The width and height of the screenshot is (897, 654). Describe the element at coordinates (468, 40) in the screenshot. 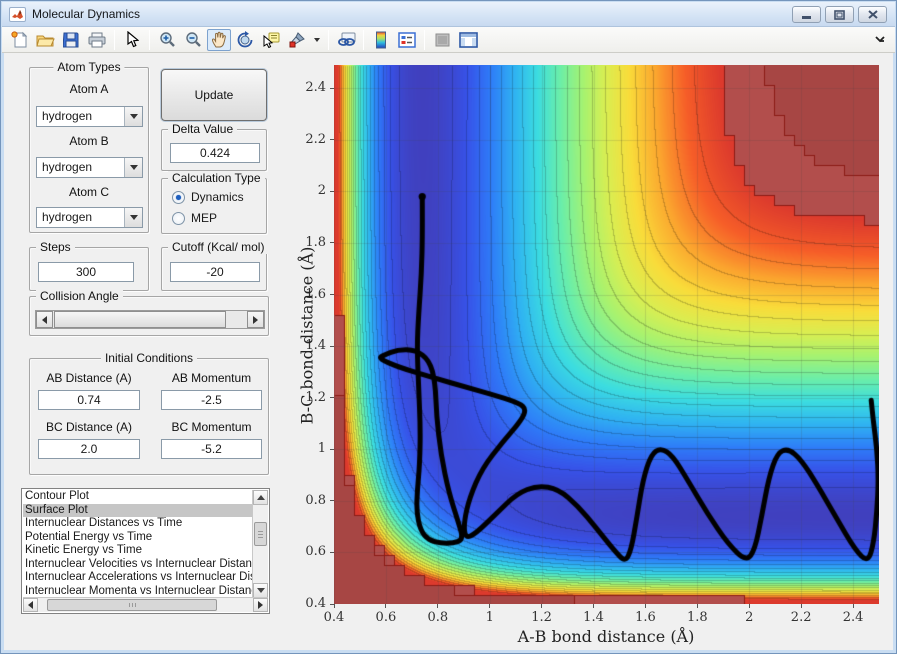

I see `show-plot-tools-button` at that location.